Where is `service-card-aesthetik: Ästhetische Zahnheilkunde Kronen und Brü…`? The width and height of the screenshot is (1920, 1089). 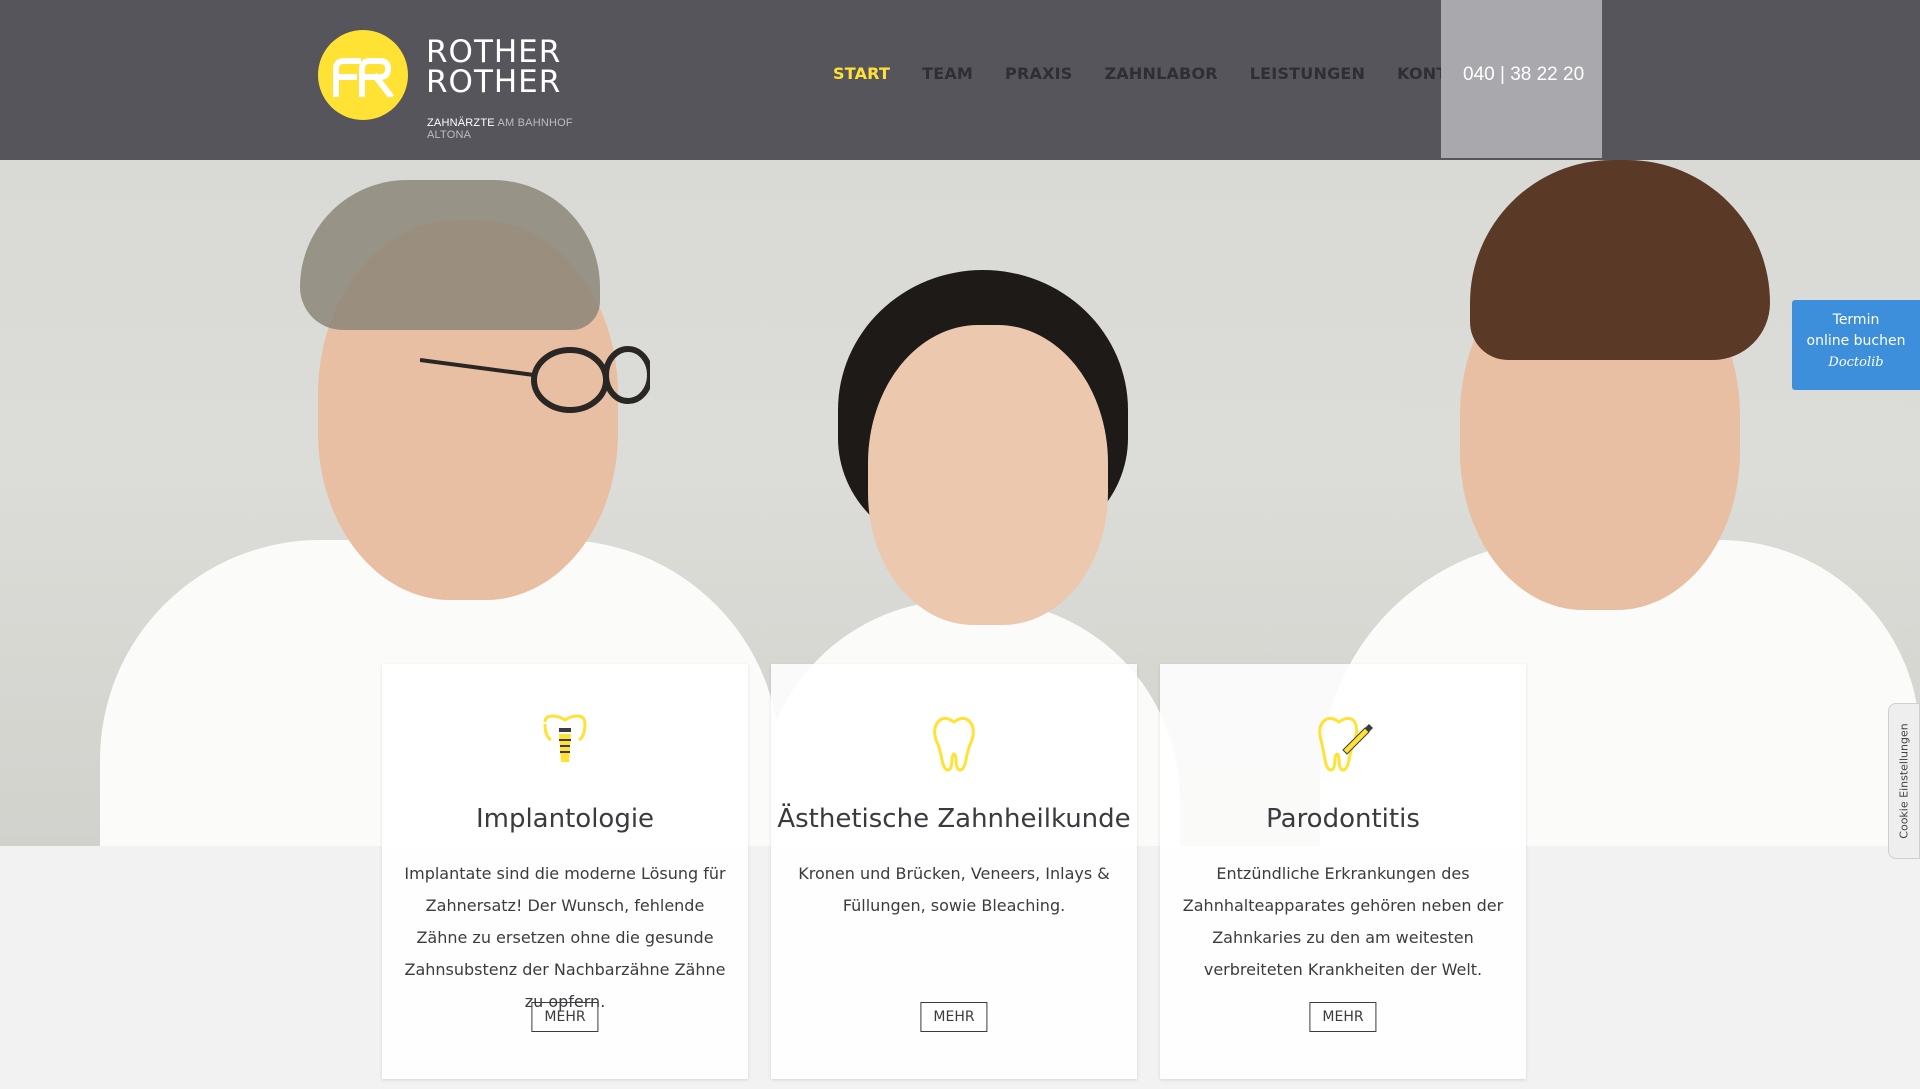
service-card-aesthetik: Ästhetische Zahnheilkunde Kronen und Brü… is located at coordinates (954, 871).